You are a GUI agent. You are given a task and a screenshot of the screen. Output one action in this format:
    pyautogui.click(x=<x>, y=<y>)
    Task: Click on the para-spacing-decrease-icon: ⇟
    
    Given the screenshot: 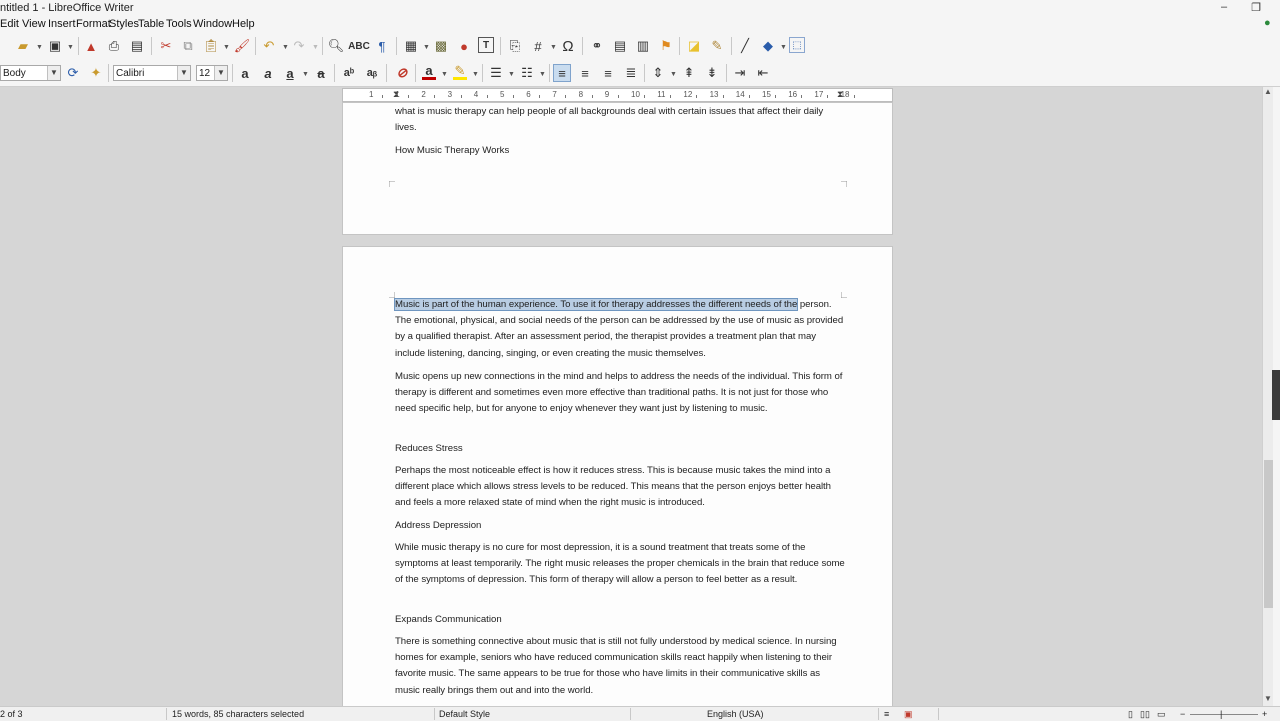 What is the action you would take?
    pyautogui.click(x=712, y=73)
    